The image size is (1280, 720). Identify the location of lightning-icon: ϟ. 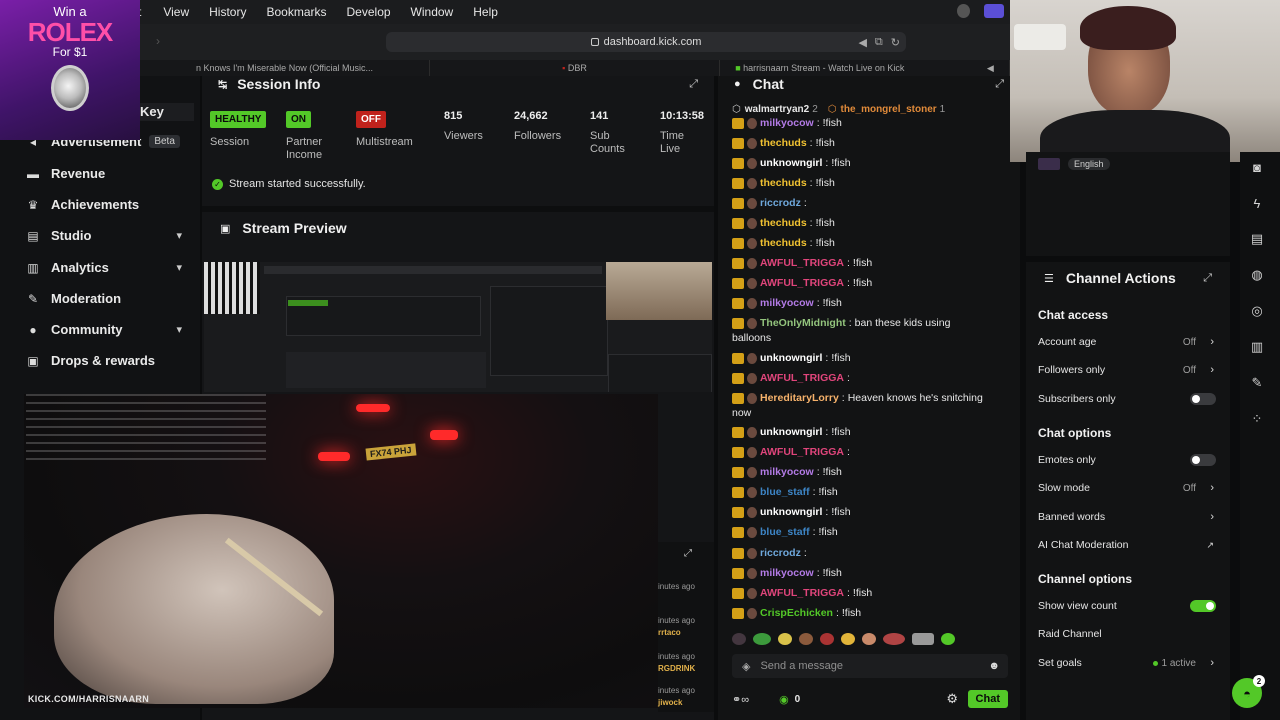
(1257, 203).